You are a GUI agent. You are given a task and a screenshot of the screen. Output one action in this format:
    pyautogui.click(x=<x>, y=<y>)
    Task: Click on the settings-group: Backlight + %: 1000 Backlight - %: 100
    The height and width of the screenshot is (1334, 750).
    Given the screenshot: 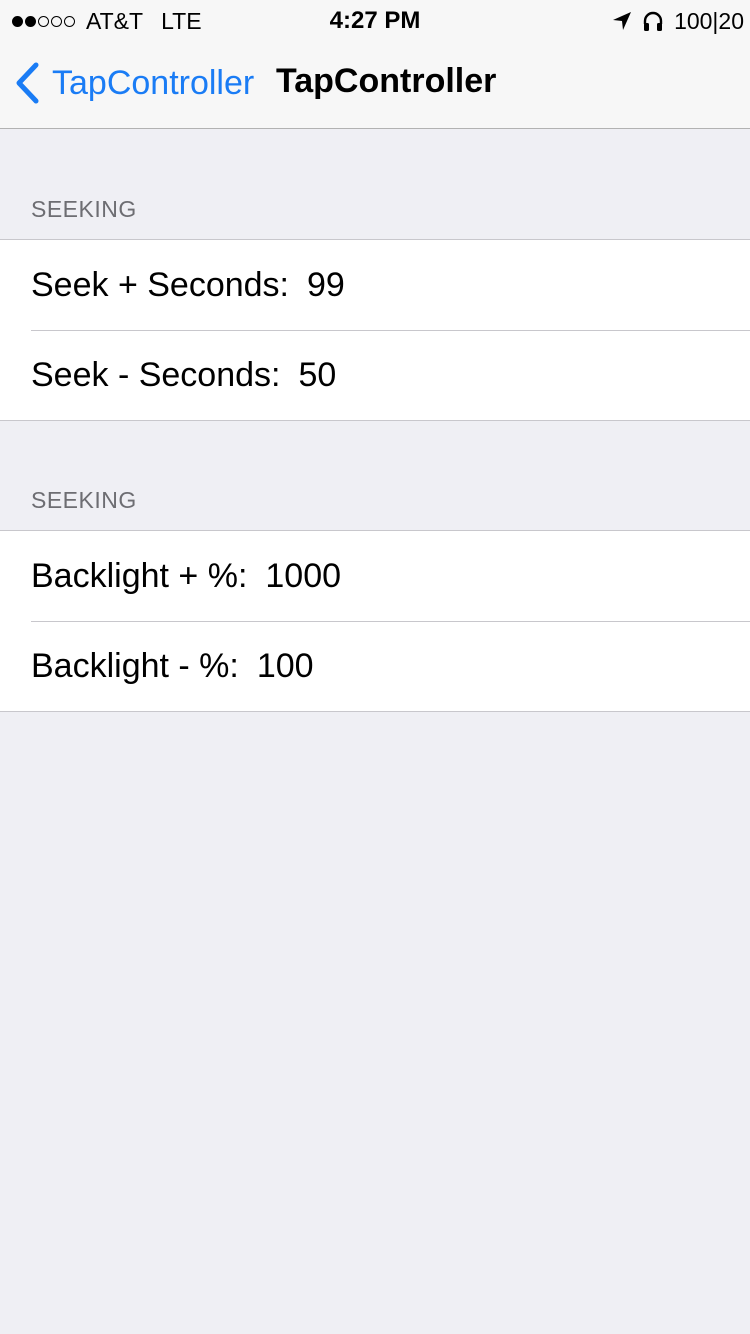 What is the action you would take?
    pyautogui.click(x=375, y=621)
    